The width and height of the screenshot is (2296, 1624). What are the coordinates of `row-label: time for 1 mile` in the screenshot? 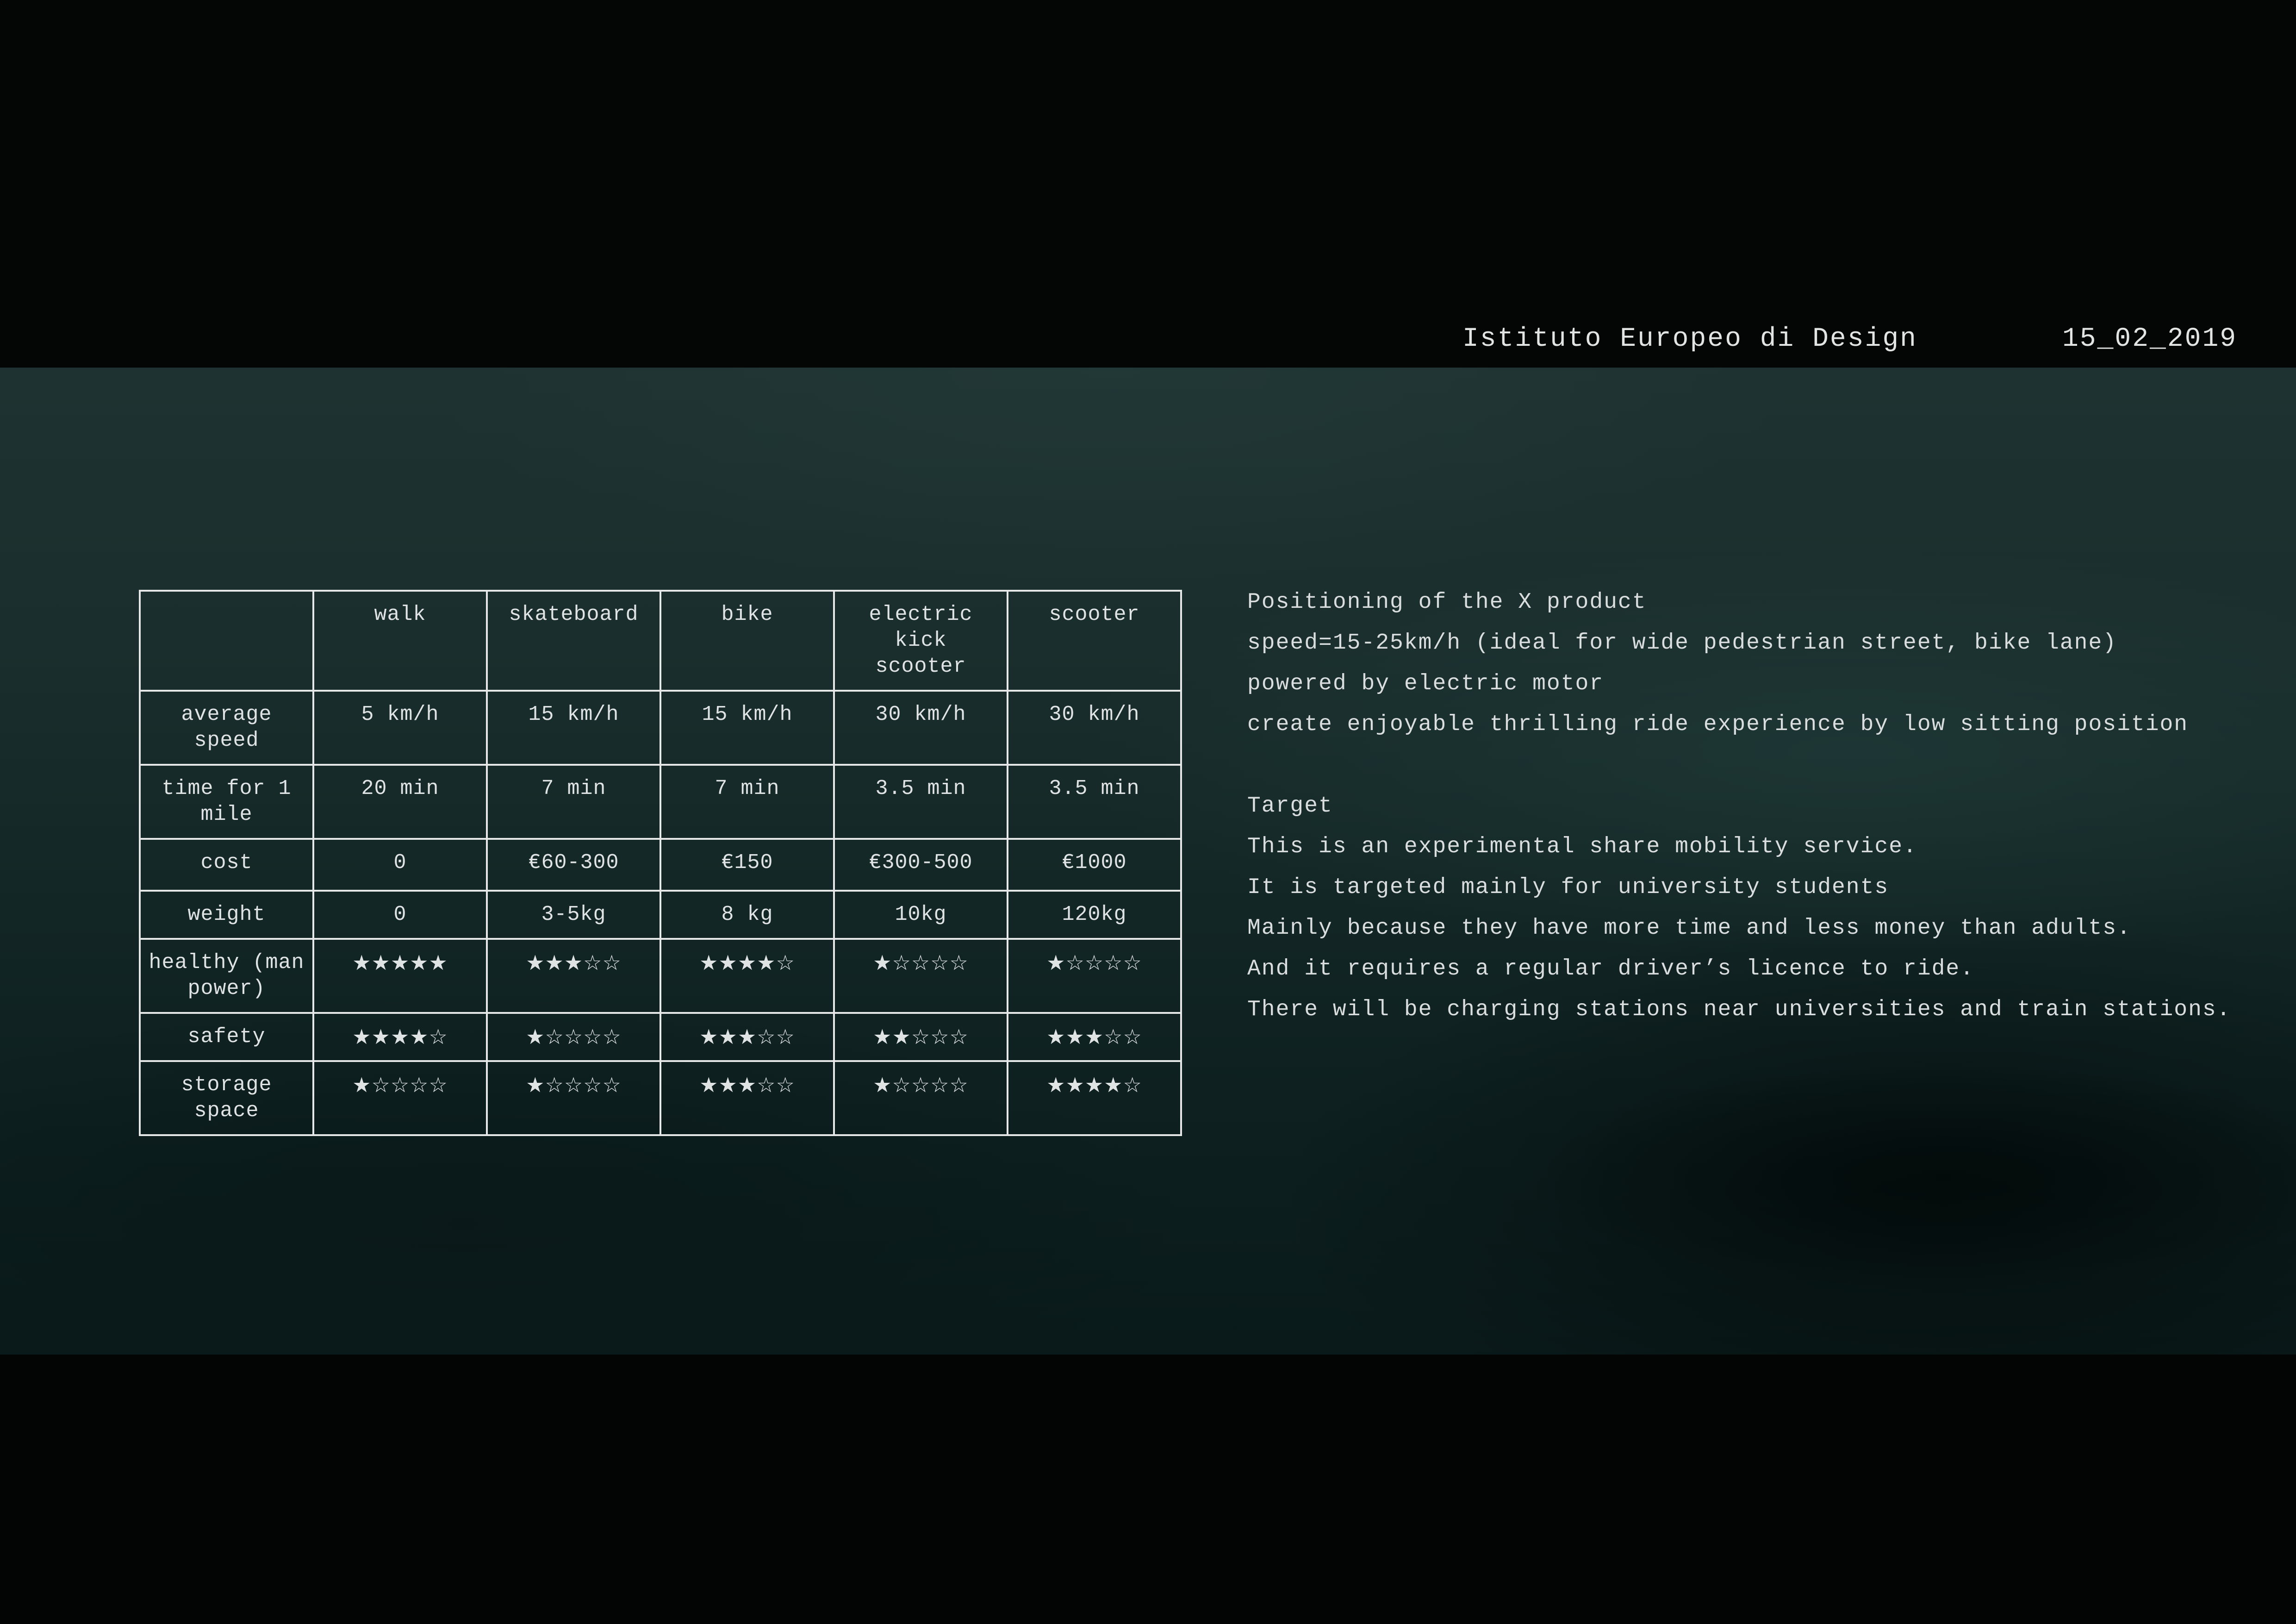 It's located at (226, 802).